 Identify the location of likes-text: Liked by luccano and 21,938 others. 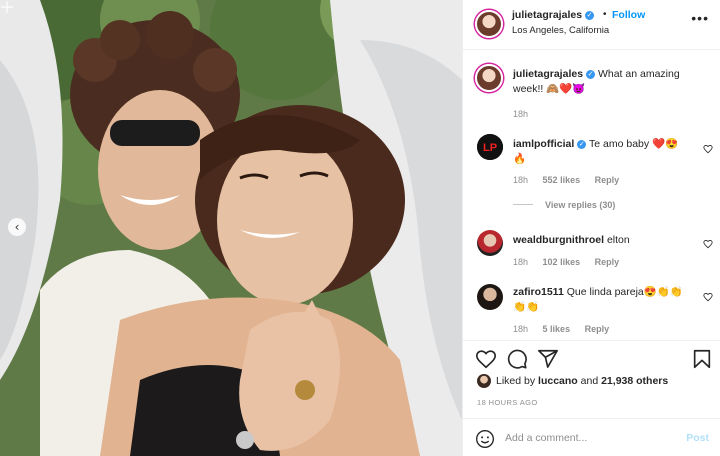
(582, 381).